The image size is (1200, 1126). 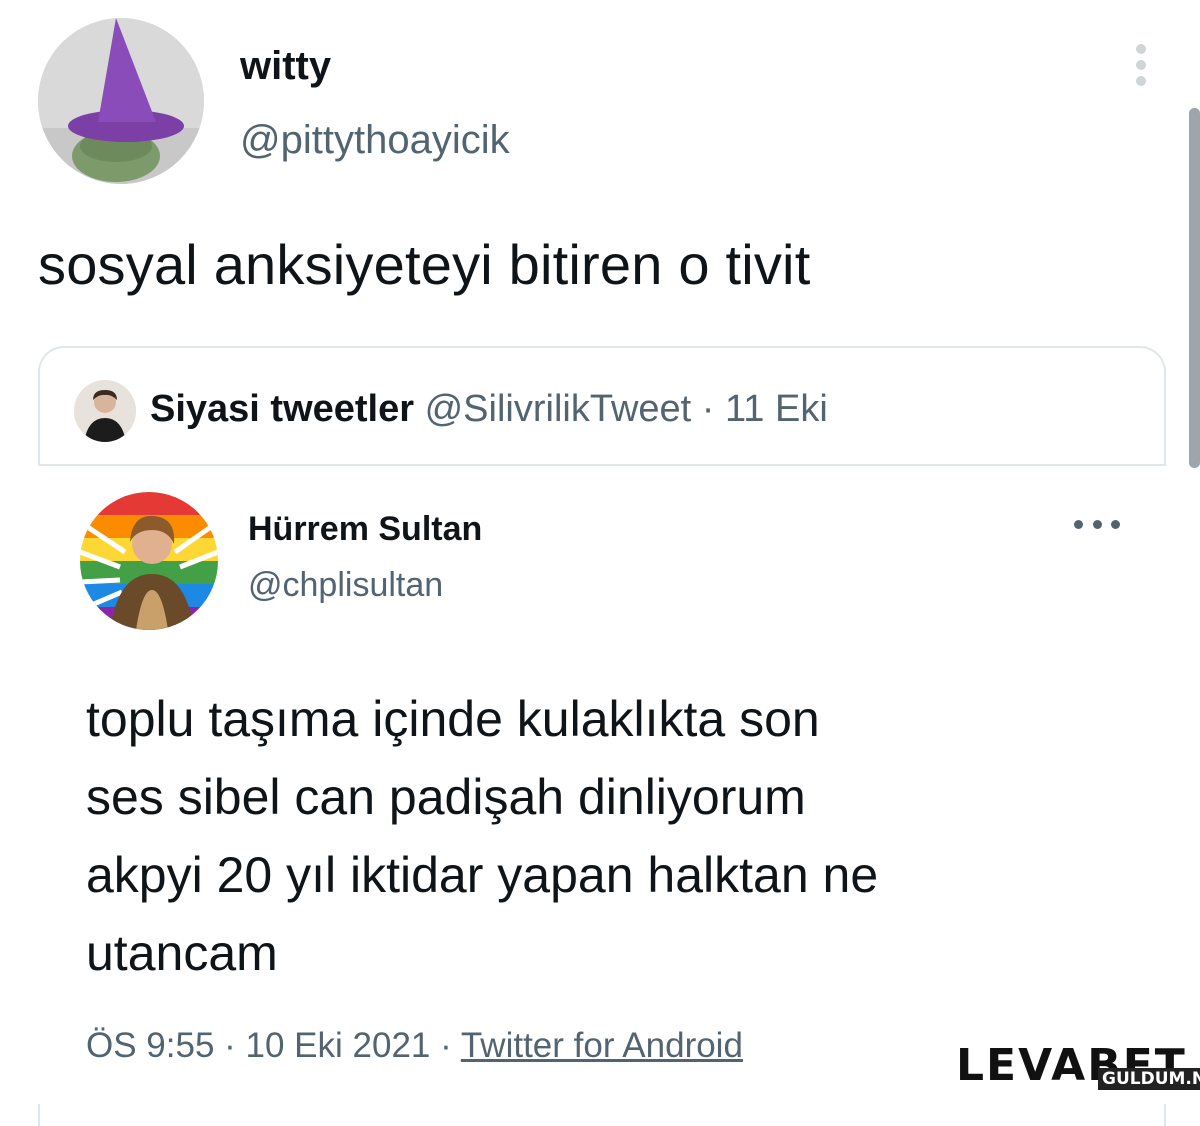 I want to click on text-line: utancam, so click(x=182, y=953).